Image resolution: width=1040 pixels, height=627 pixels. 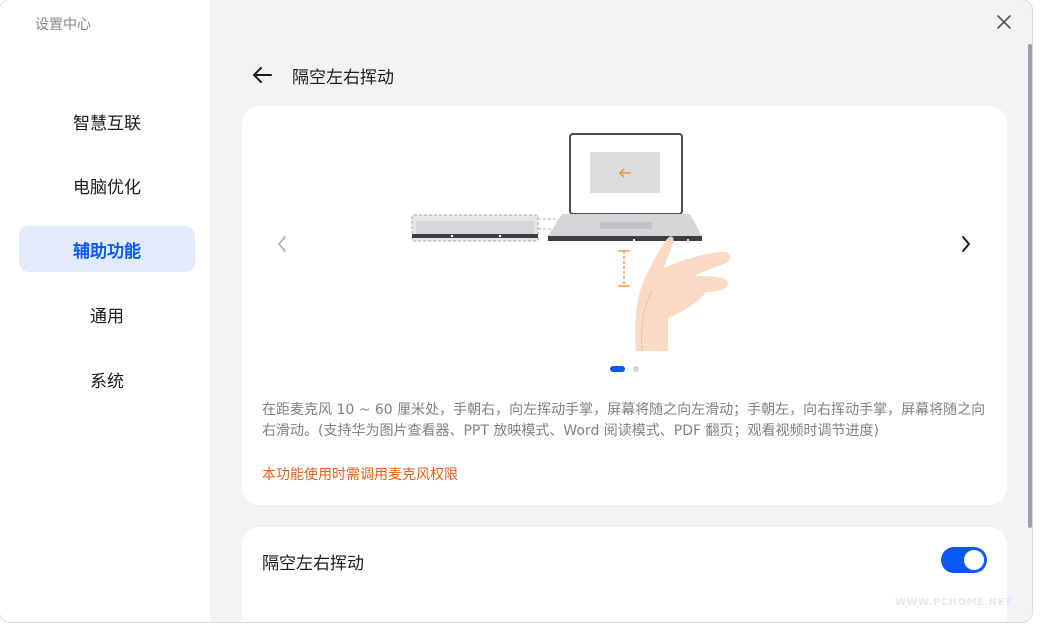 I want to click on sidebar-item-label: 通用, so click(x=107, y=316).